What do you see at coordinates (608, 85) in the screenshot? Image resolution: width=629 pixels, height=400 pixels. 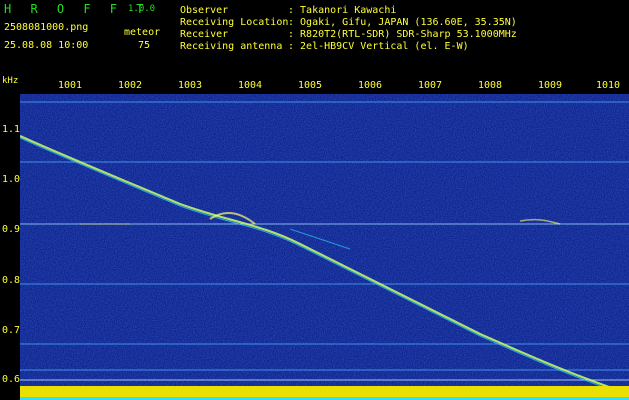 I see `time-tick: 1010` at bounding box center [608, 85].